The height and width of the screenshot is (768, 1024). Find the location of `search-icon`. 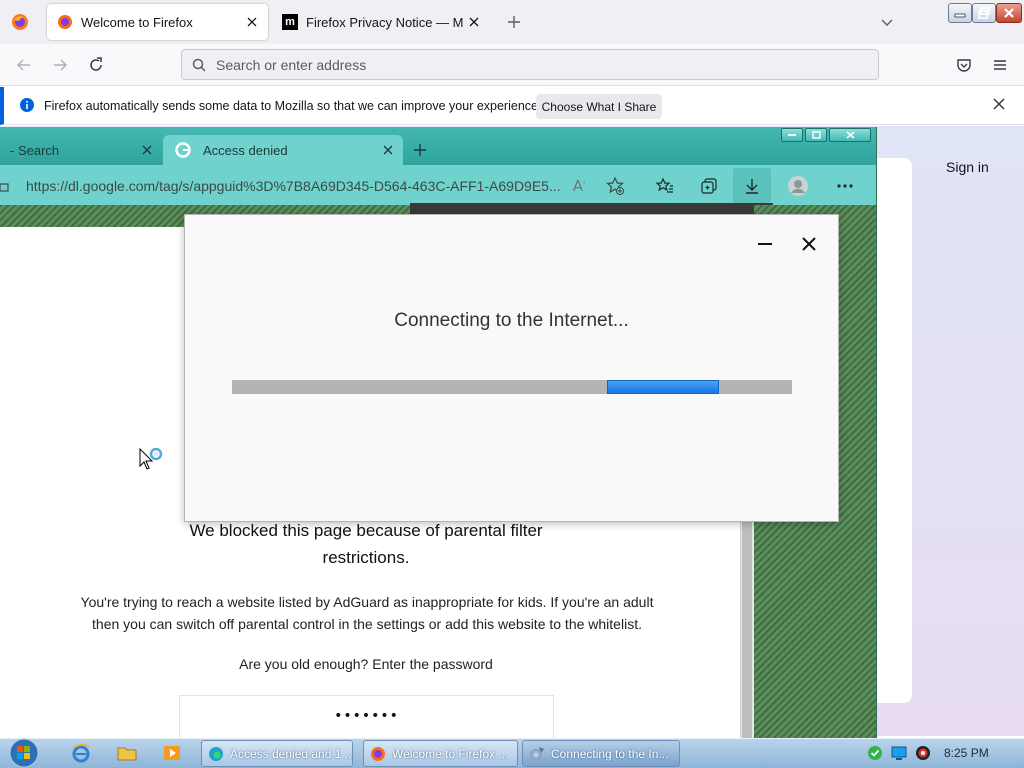

search-icon is located at coordinates (199, 65).